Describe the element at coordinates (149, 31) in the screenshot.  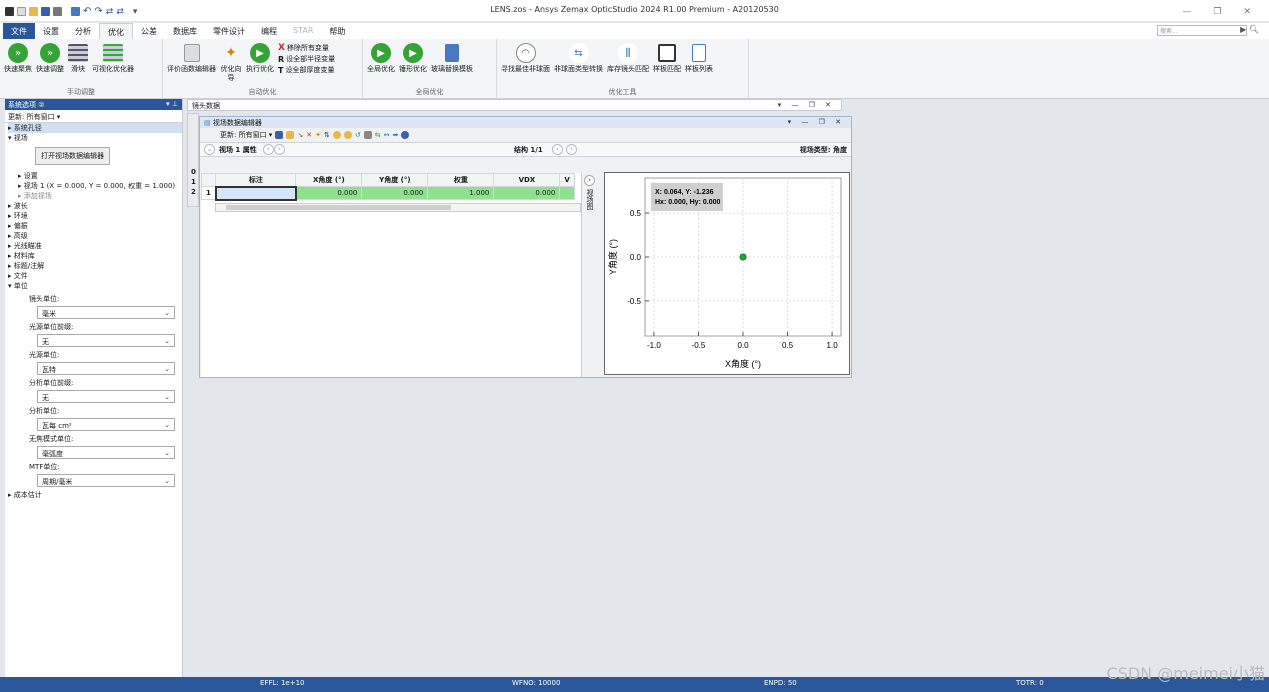
I see `tab-4: 公差` at that location.